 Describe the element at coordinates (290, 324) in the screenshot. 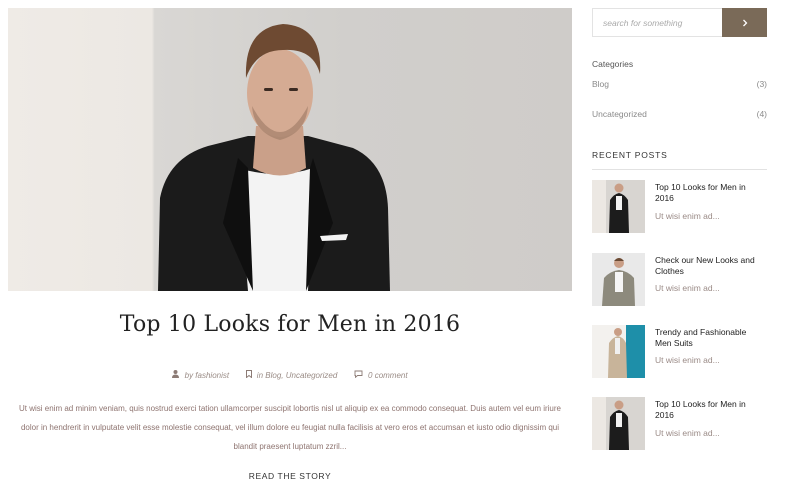

I see `post-title: Top 10 Looks for Men in 2016` at that location.